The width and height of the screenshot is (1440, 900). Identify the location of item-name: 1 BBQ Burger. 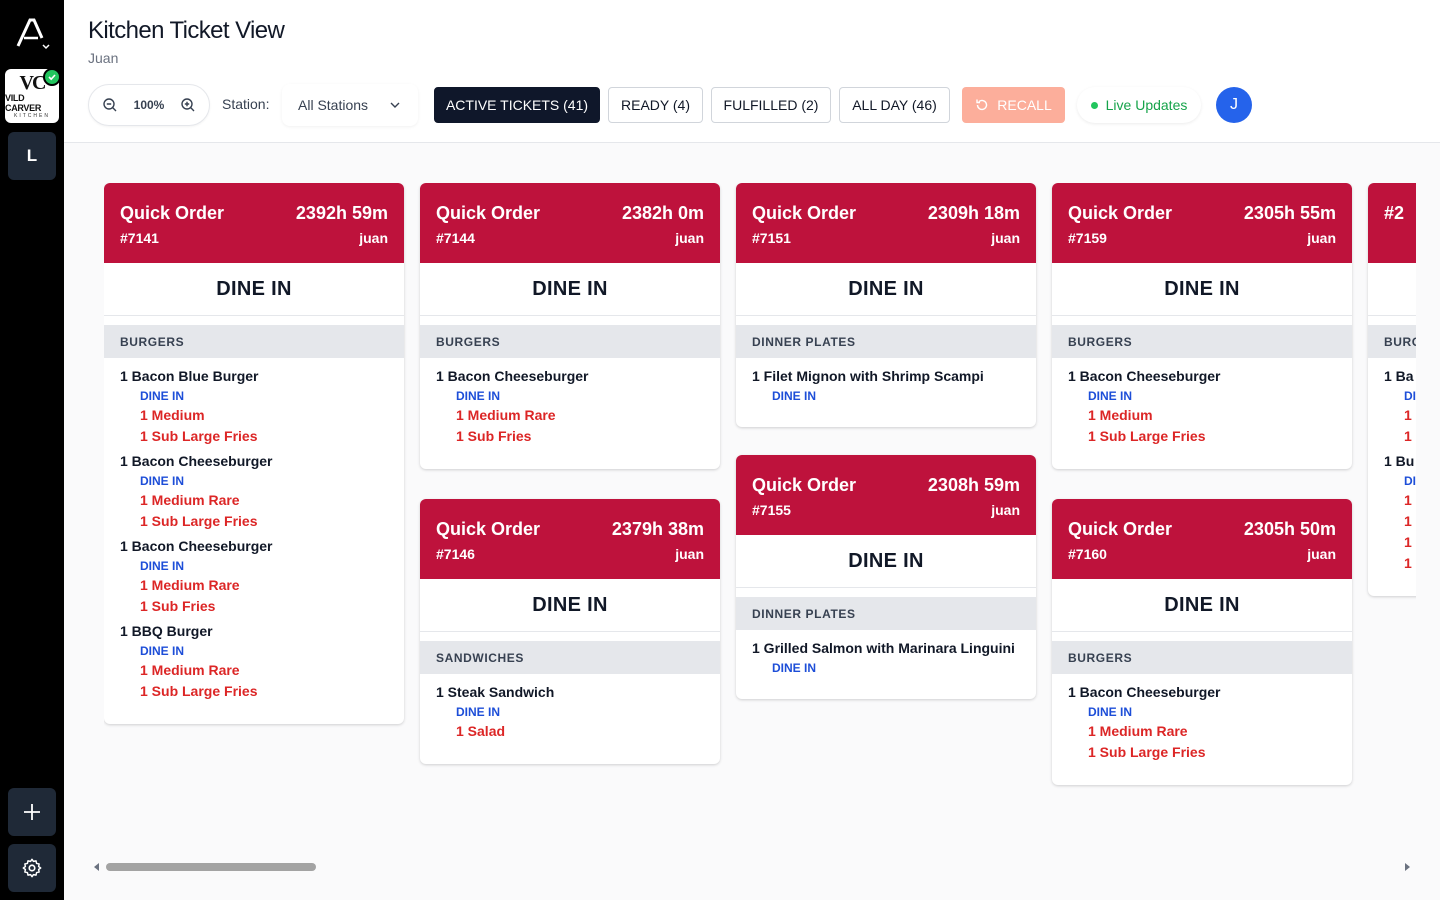
(166, 631).